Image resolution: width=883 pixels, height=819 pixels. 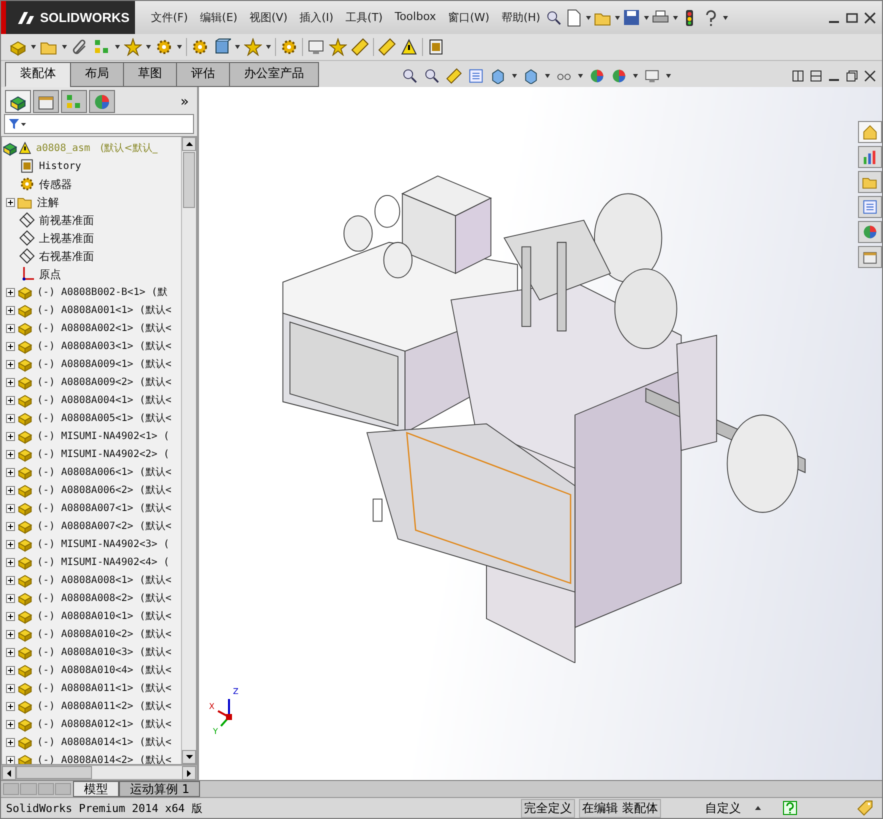 What do you see at coordinates (798, 76) in the screenshot?
I see `tile-icon` at bounding box center [798, 76].